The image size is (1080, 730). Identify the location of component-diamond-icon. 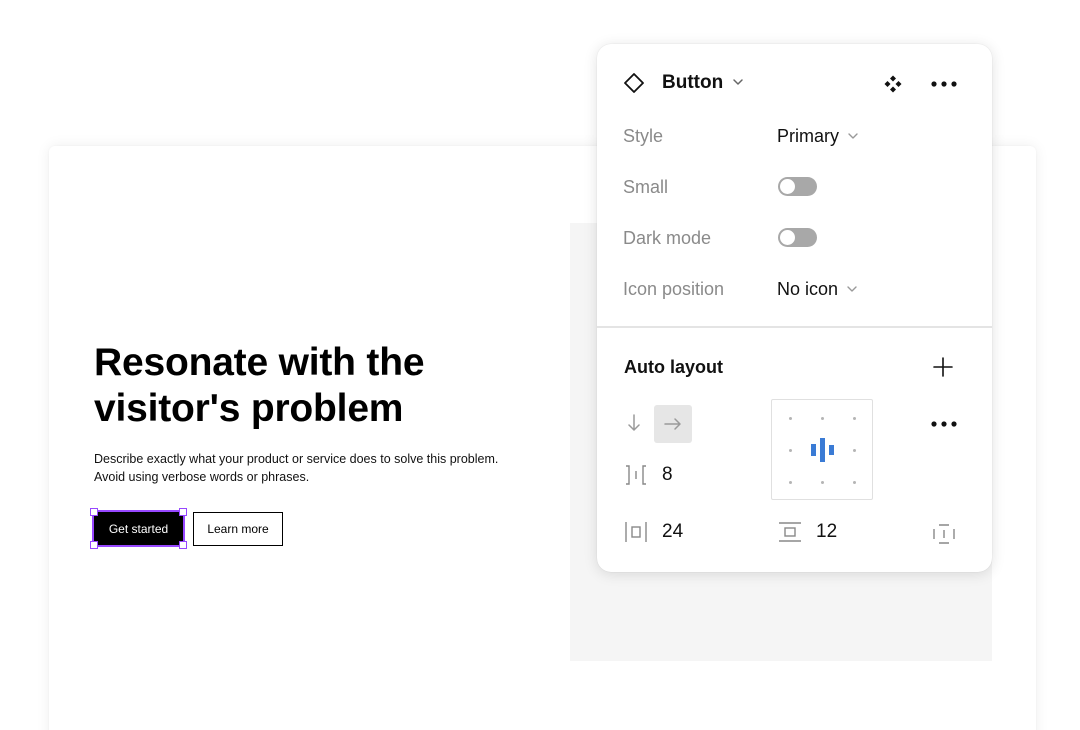
(634, 83).